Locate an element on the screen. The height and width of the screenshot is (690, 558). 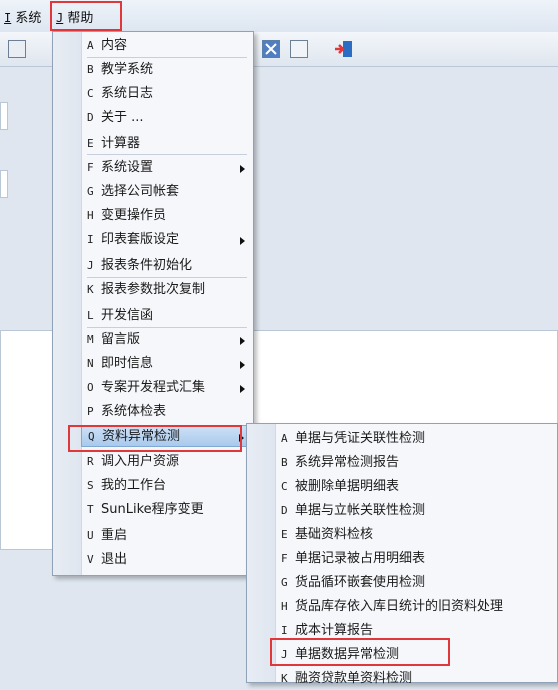
menu-system: I 系统 is located at coordinates (22, 16).